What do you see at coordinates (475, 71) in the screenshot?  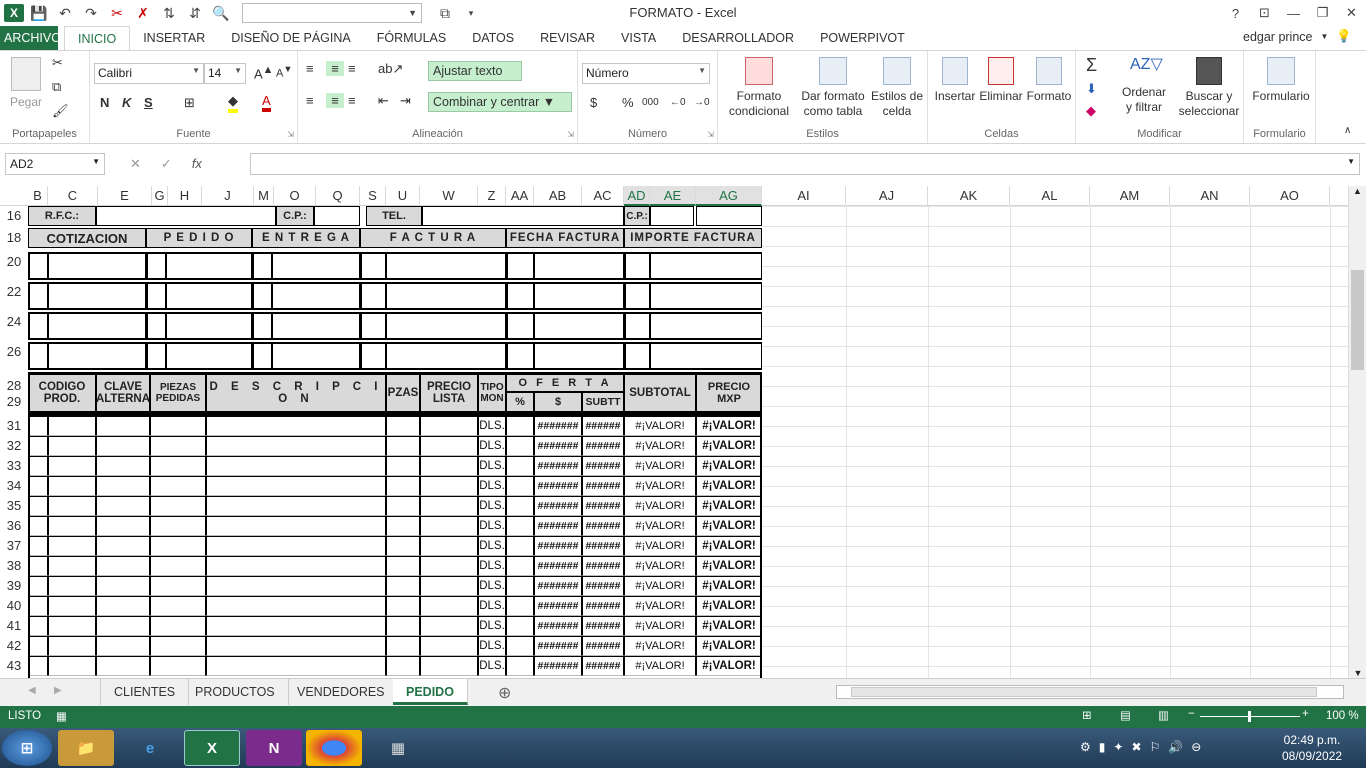 I see `wrap-text-button: Ajustar texto` at bounding box center [475, 71].